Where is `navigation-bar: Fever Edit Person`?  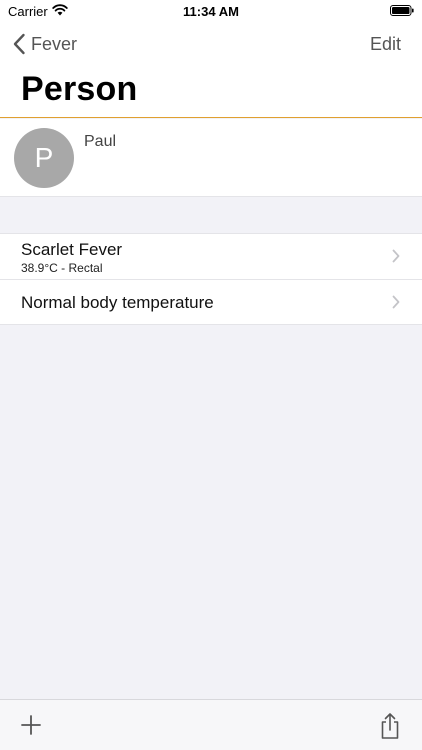 navigation-bar: Fever Edit Person is located at coordinates (211, 71).